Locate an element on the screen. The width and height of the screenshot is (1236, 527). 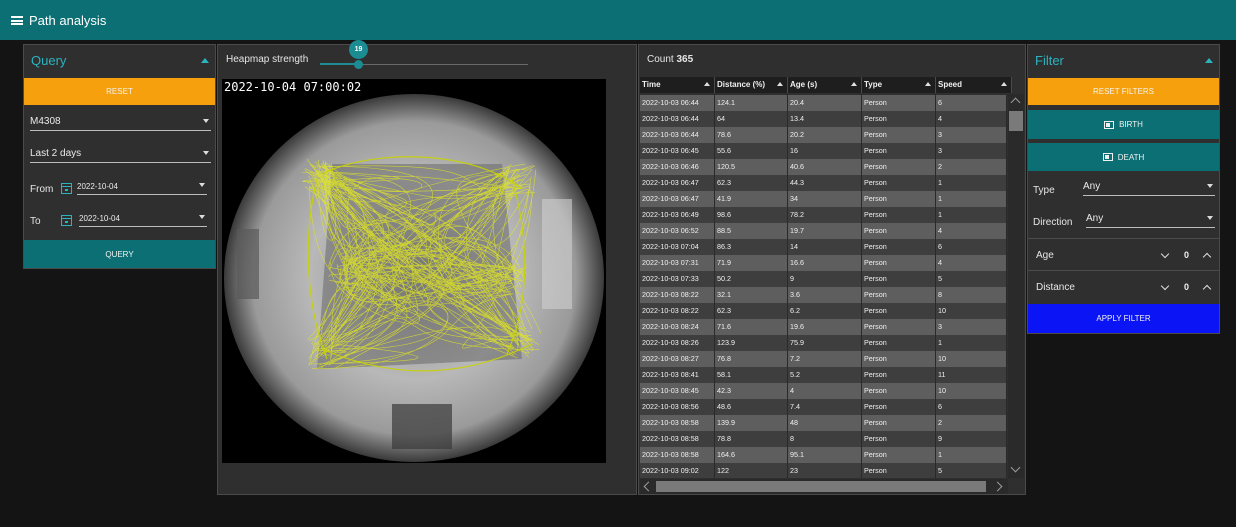
birth-button: BIRTH is located at coordinates (1123, 124).